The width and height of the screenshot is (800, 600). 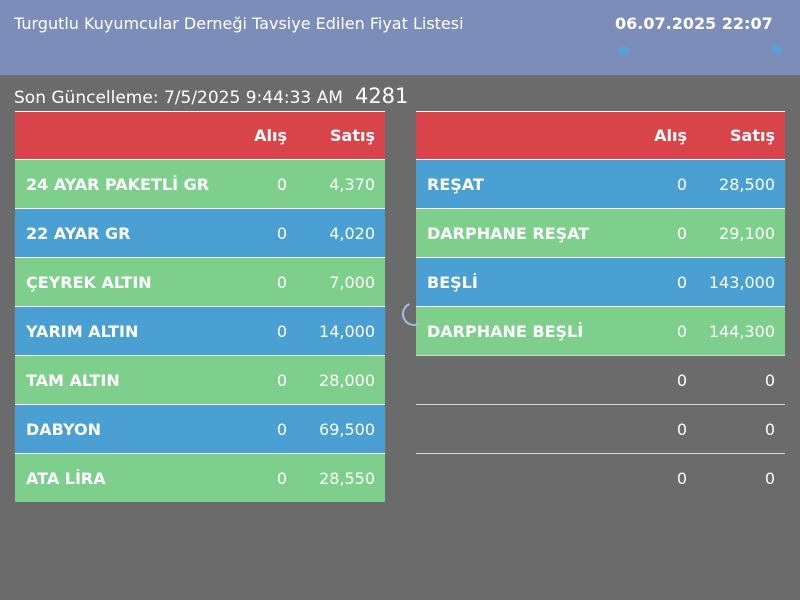 What do you see at coordinates (623, 50) in the screenshot?
I see `cloud-icon` at bounding box center [623, 50].